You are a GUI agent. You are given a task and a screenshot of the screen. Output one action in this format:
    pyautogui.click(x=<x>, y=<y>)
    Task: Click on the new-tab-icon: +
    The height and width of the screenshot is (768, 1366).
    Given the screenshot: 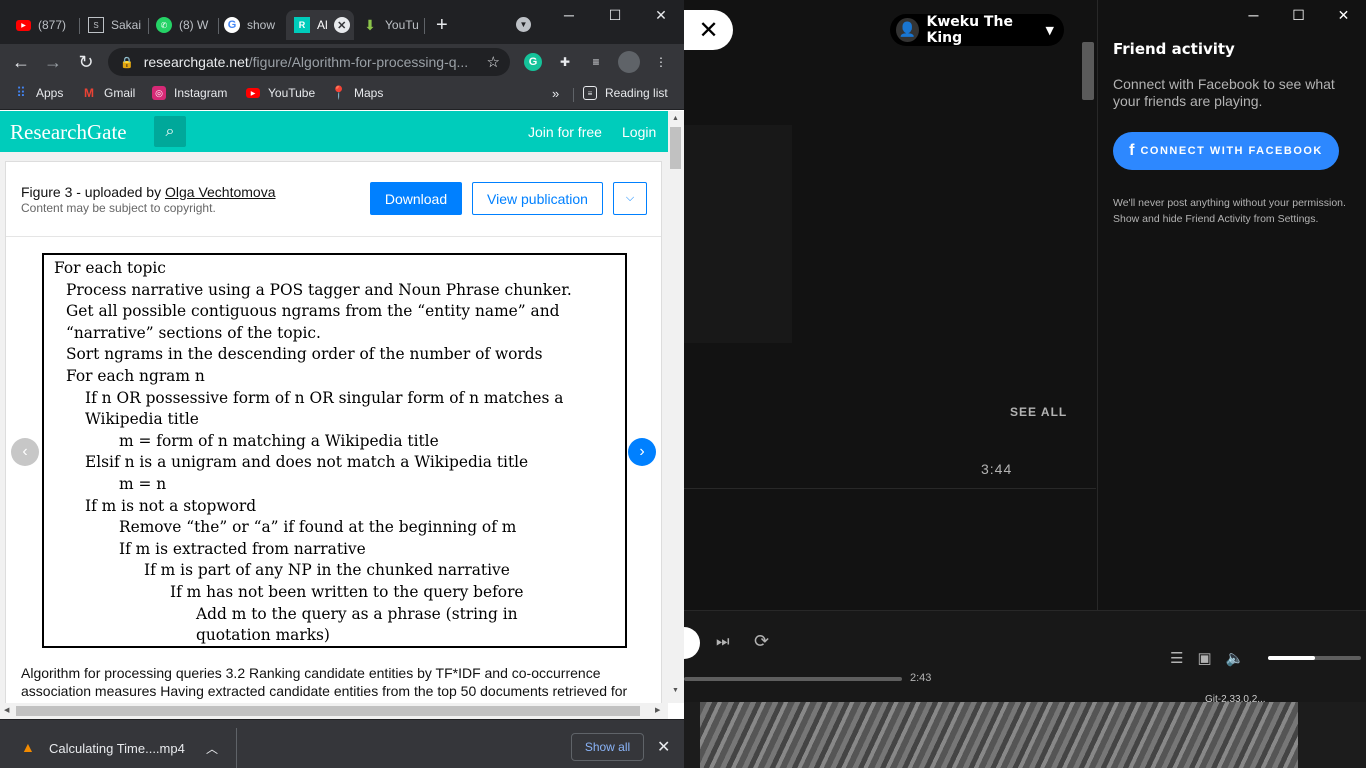 What is the action you would take?
    pyautogui.click(x=442, y=25)
    